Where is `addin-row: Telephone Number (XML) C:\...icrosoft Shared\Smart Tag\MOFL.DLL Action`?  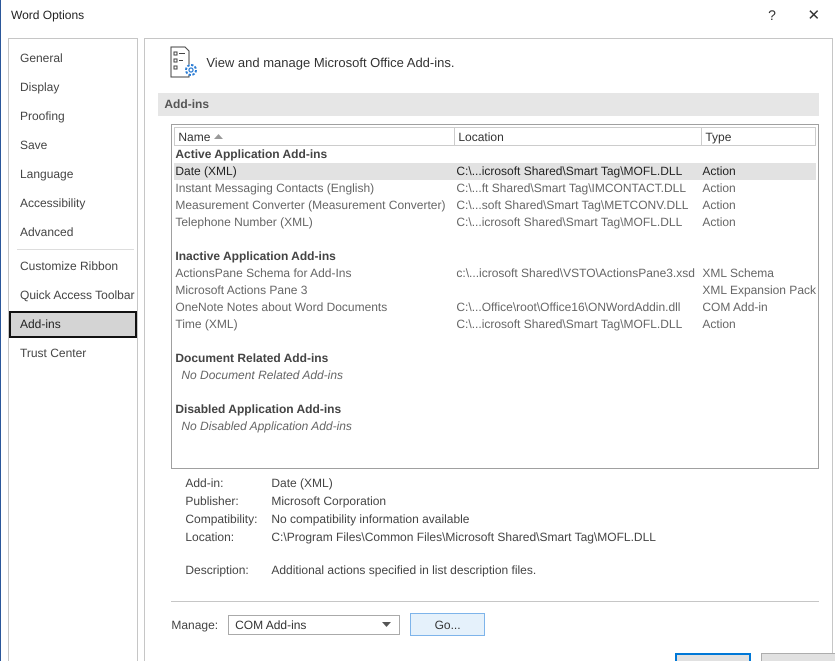
addin-row: Telephone Number (XML) C:\...icrosoft Shared\Smart Tag\MOFL.DLL Action is located at coordinates (495, 222).